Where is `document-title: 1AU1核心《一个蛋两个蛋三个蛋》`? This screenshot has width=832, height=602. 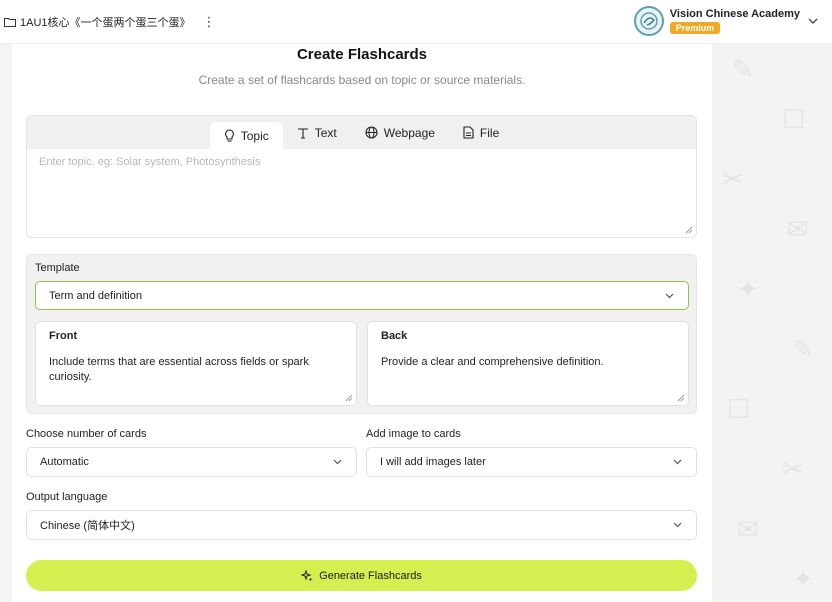 document-title: 1AU1核心《一个蛋两个蛋三个蛋》 is located at coordinates (105, 22).